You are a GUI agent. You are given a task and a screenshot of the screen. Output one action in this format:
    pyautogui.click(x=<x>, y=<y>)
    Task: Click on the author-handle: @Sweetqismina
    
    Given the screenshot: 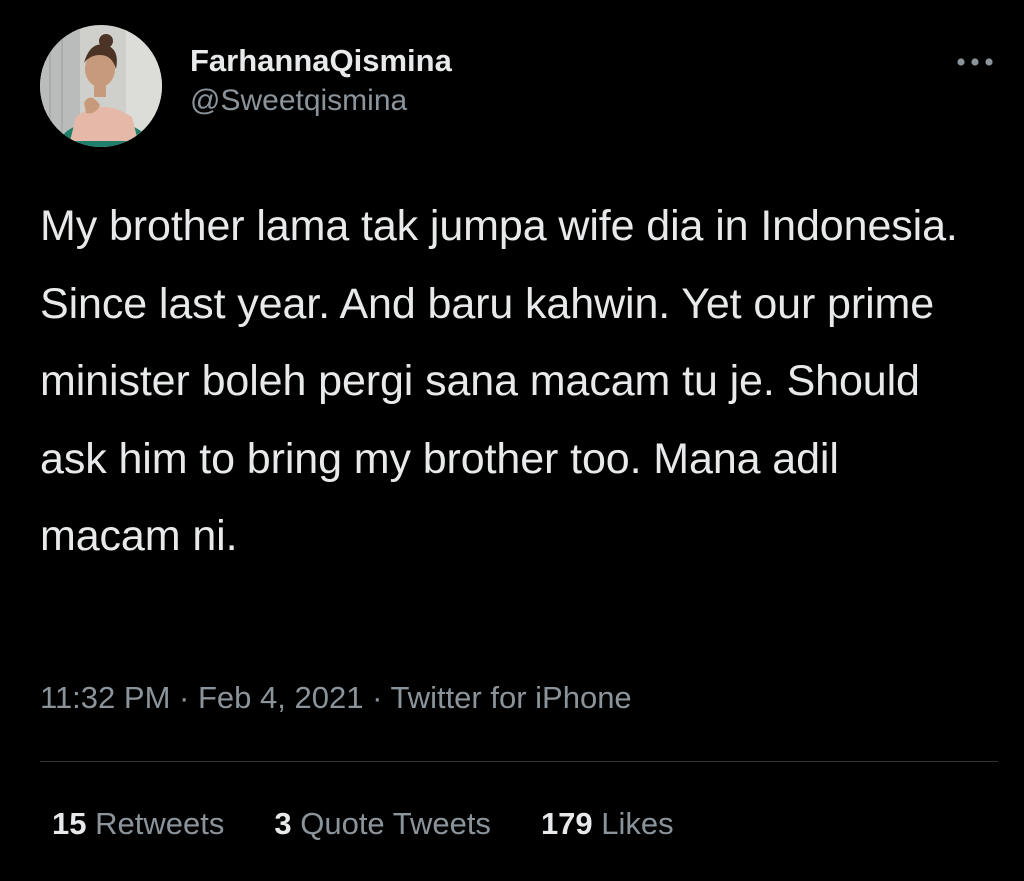 What is the action you would take?
    pyautogui.click(x=321, y=101)
    